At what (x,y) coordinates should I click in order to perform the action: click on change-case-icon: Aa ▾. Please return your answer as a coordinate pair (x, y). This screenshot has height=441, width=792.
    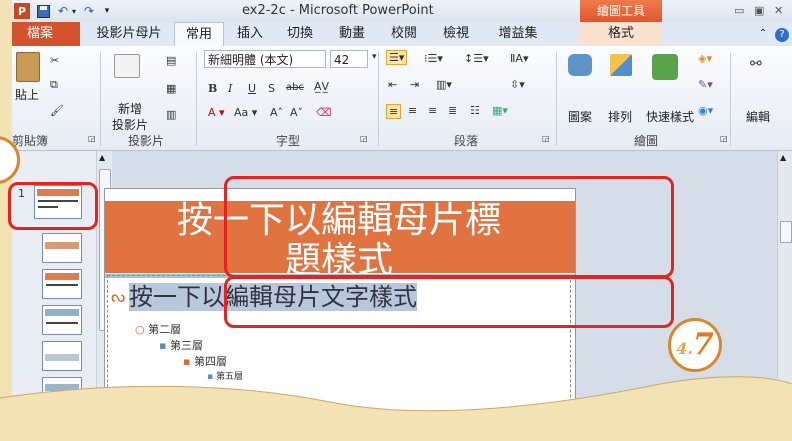
    Looking at the image, I should click on (245, 112).